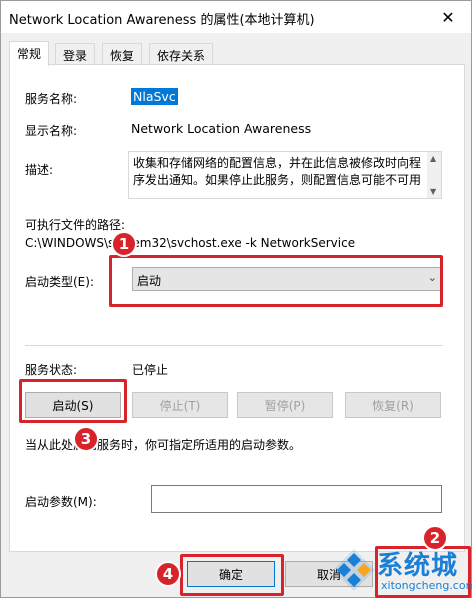 Image resolution: width=472 pixels, height=598 pixels. What do you see at coordinates (86, 439) in the screenshot?
I see `step-marker-3: 3` at bounding box center [86, 439].